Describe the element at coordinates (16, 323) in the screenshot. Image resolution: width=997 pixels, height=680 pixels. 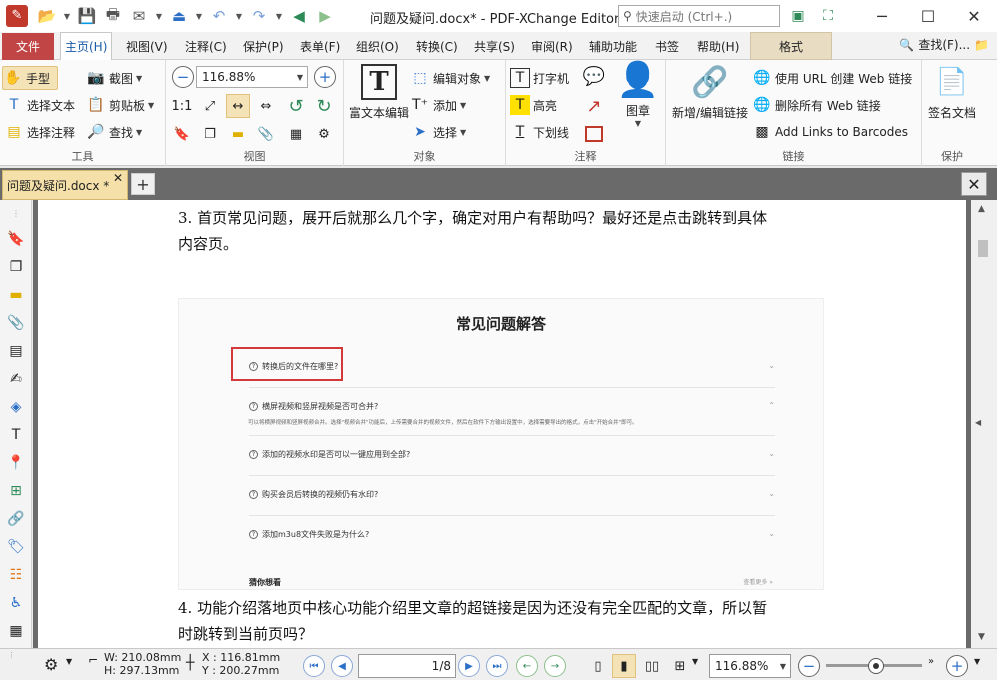
I see `attachments-panel-icon: 📎` at that location.